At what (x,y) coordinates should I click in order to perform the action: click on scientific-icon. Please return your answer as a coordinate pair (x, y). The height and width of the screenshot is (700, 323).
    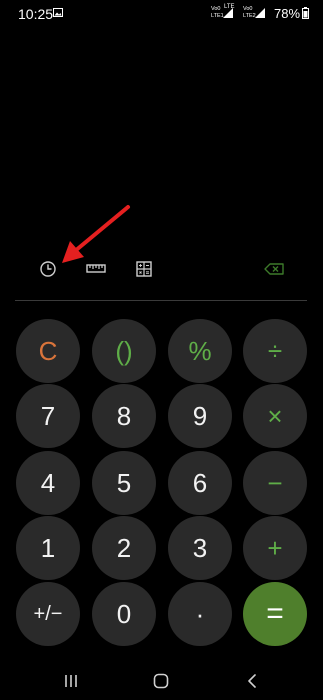
    Looking at the image, I should click on (144, 269).